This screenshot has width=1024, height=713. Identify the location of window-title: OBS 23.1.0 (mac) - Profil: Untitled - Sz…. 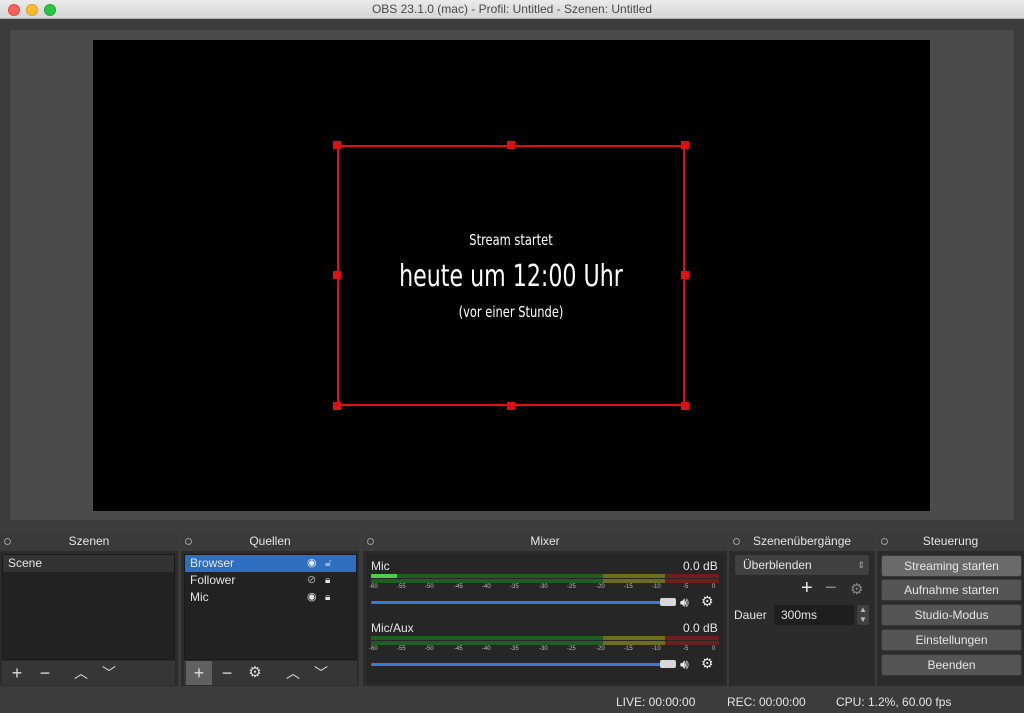
(512, 9).